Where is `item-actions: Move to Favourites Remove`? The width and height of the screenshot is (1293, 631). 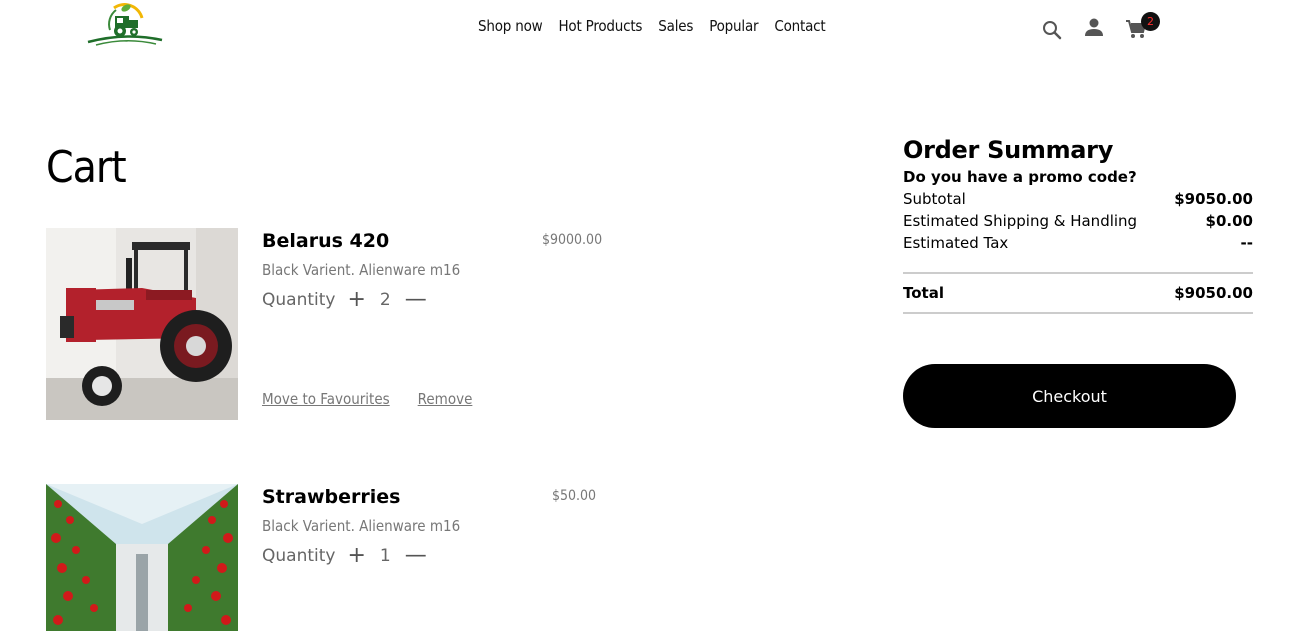
item-actions: Move to Favourites Remove is located at coordinates (367, 399).